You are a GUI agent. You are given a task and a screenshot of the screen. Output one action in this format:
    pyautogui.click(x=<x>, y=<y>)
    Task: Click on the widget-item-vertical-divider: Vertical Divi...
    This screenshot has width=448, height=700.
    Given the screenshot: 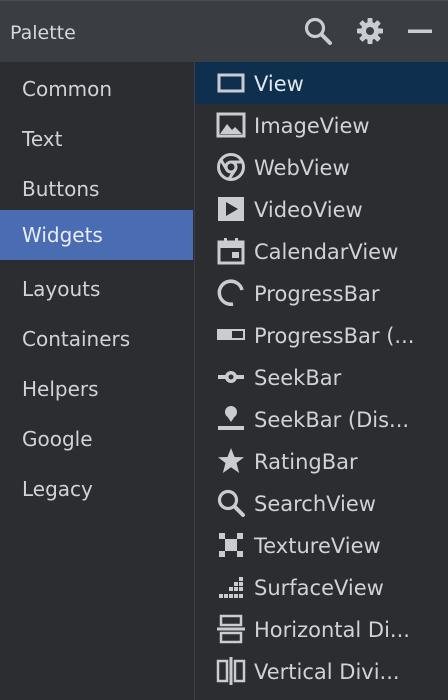 What is the action you would take?
    pyautogui.click(x=321, y=671)
    